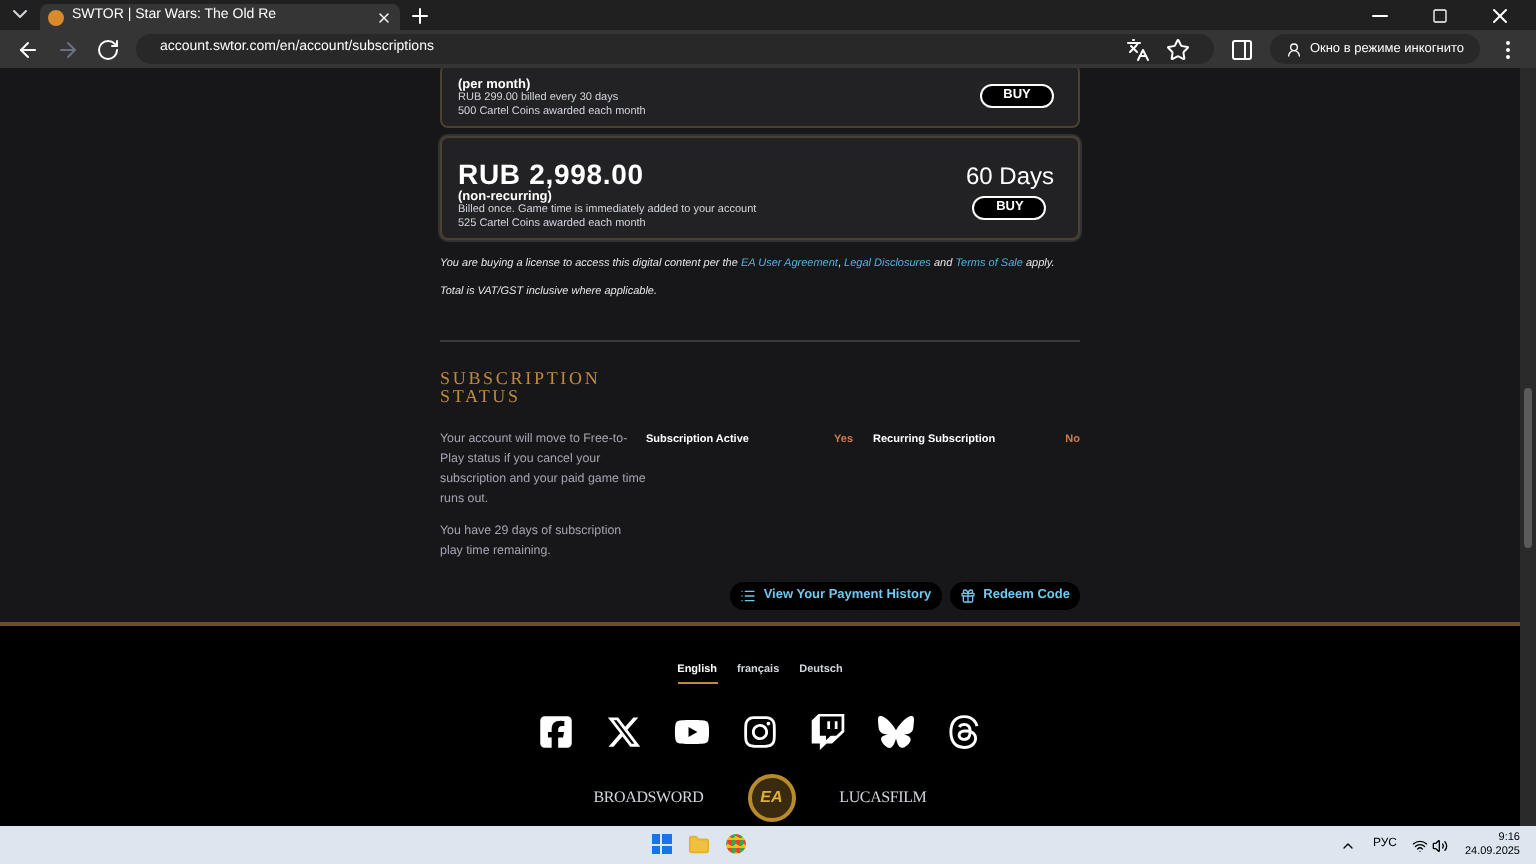 The image size is (1536, 864). Describe the element at coordinates (1440, 845) in the screenshot. I see `volume-icon` at that location.